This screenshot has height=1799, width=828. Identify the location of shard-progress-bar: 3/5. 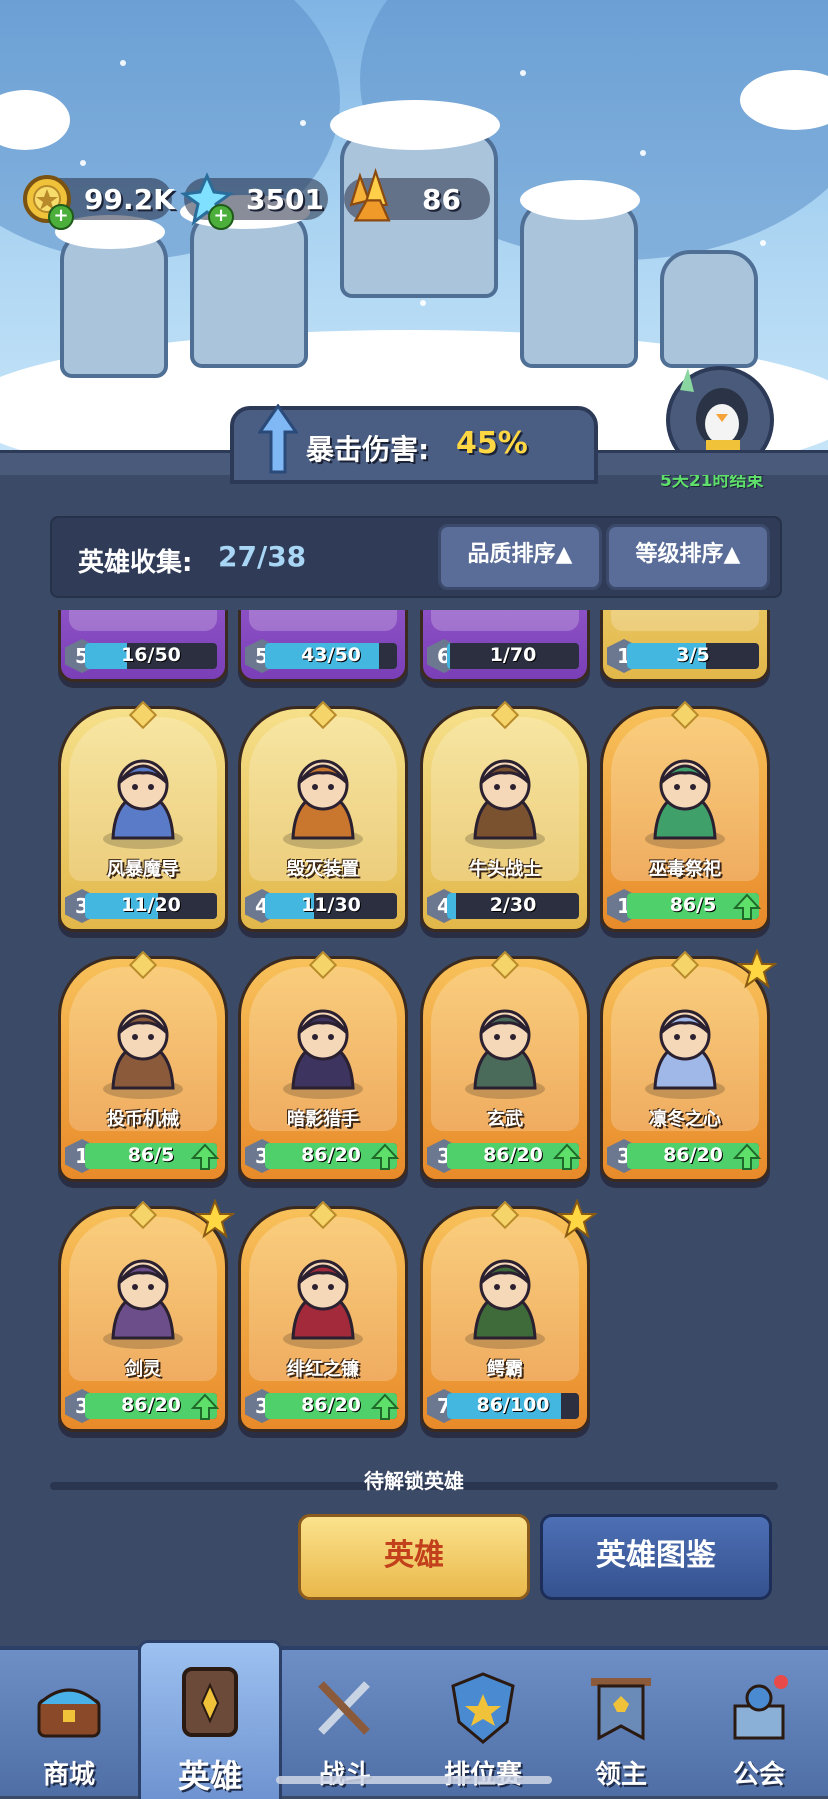
(693, 656).